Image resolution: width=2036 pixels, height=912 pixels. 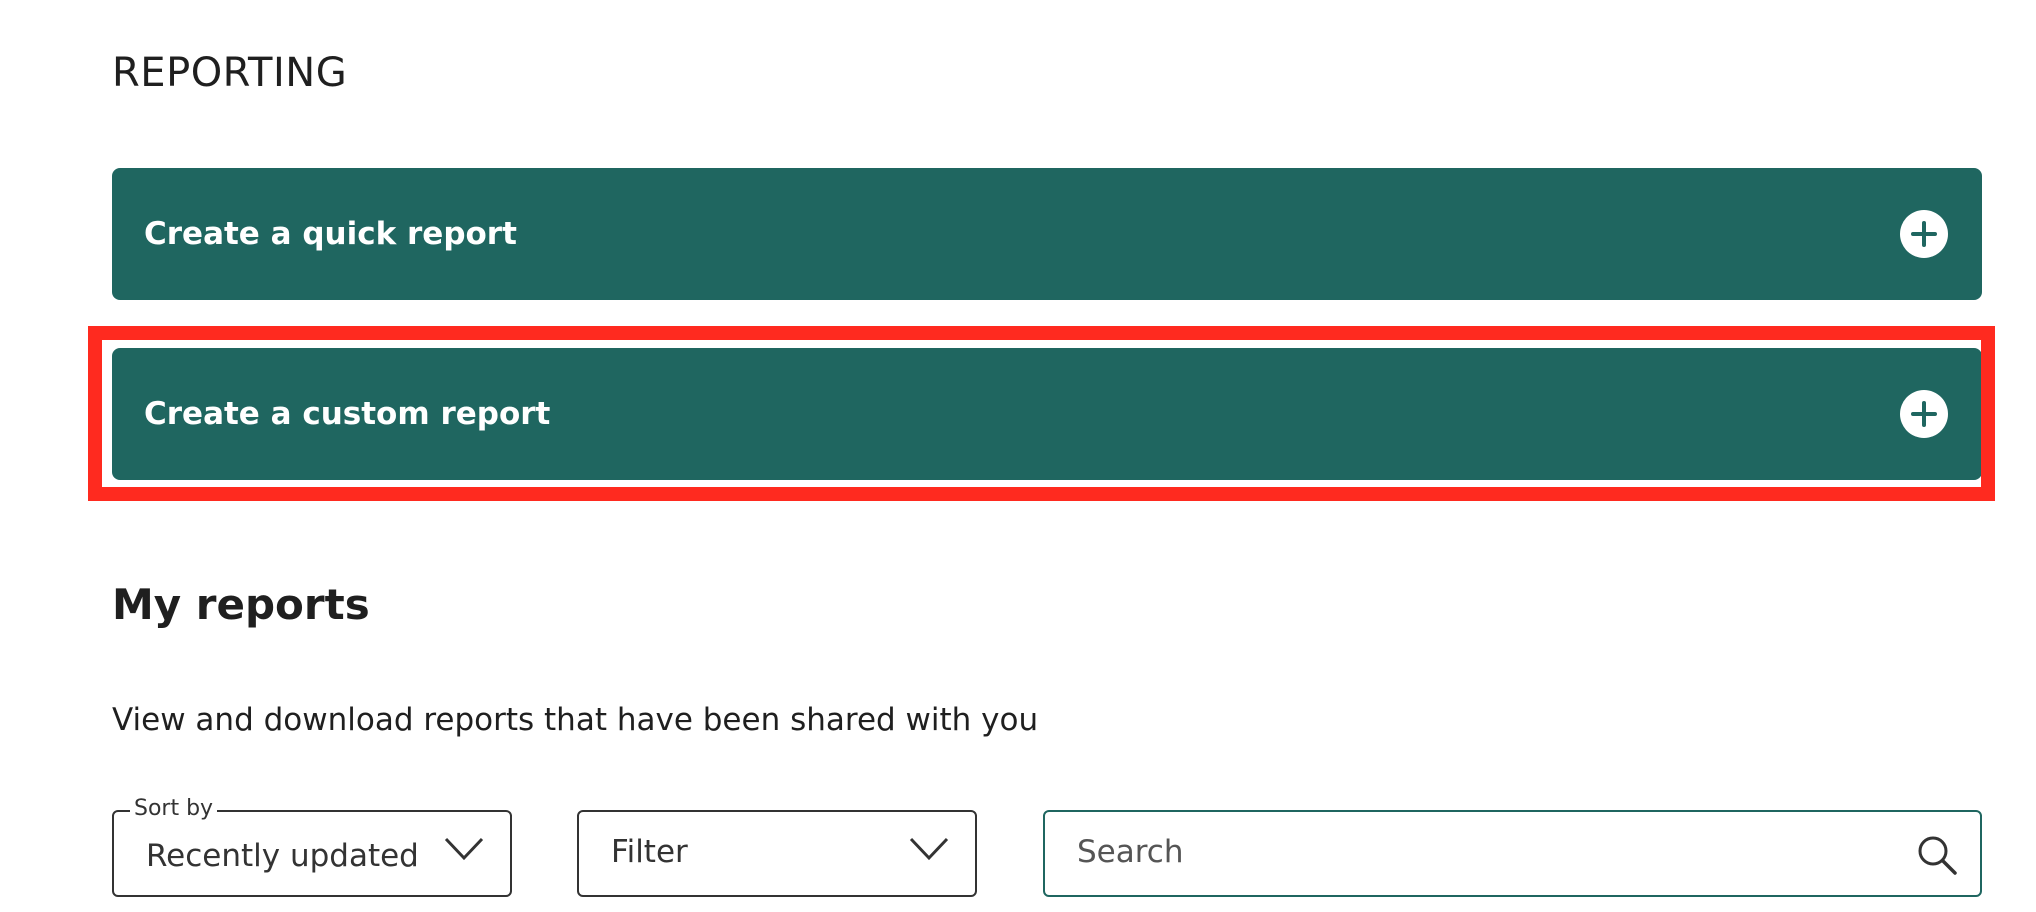 What do you see at coordinates (1047, 234) in the screenshot?
I see `create-quick-report-button: Create a quick report` at bounding box center [1047, 234].